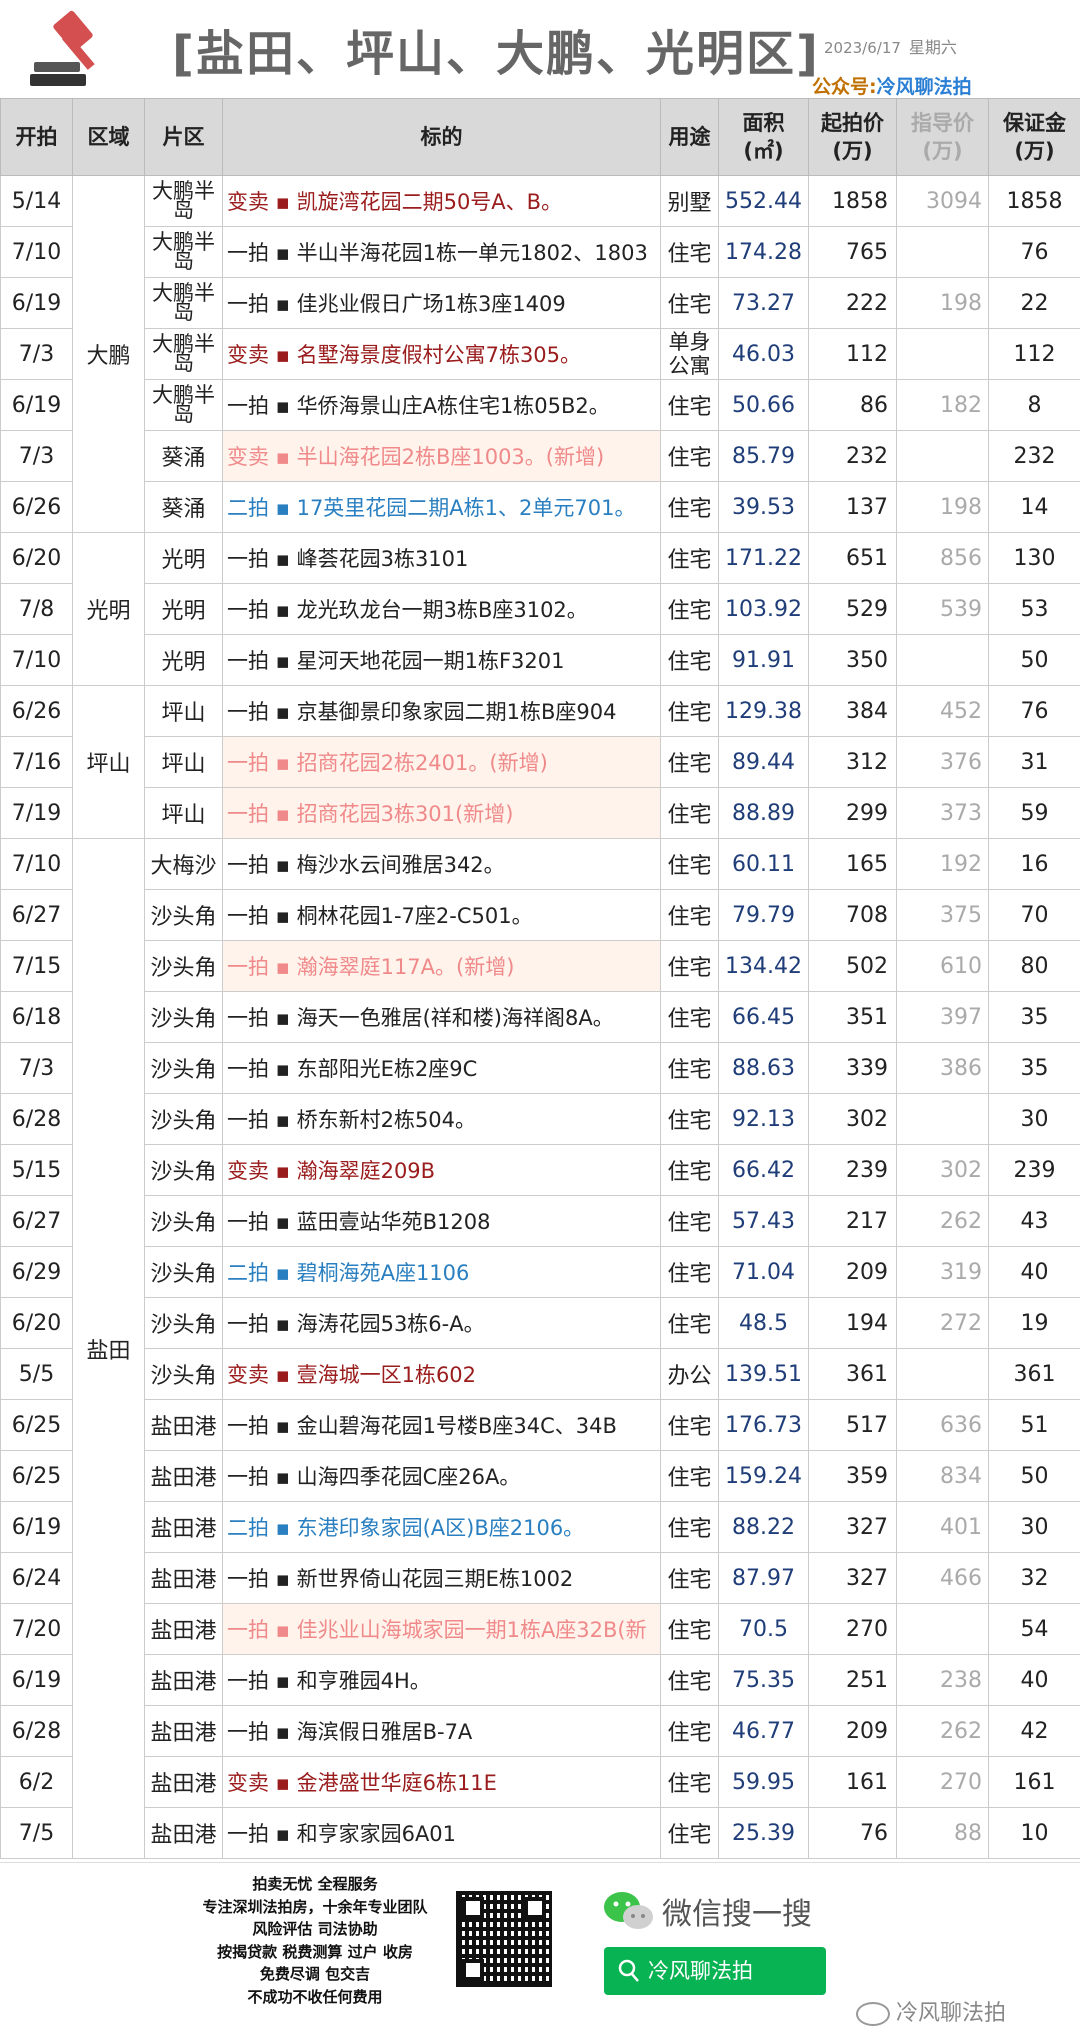 This screenshot has width=1080, height=2043. I want to click on table-row: 6/25盐田港一拍 ▪ 山海四季花园C座26A。住宅159.2435983450, so click(540, 1476).